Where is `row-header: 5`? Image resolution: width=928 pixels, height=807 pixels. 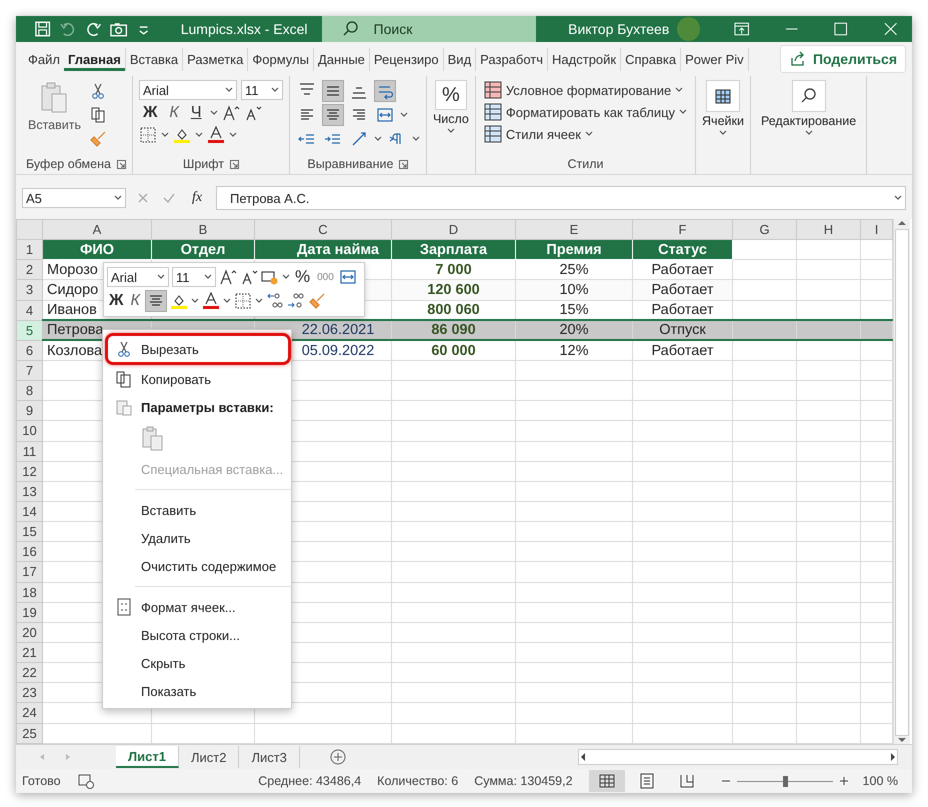
row-header: 5 is located at coordinates (29, 330).